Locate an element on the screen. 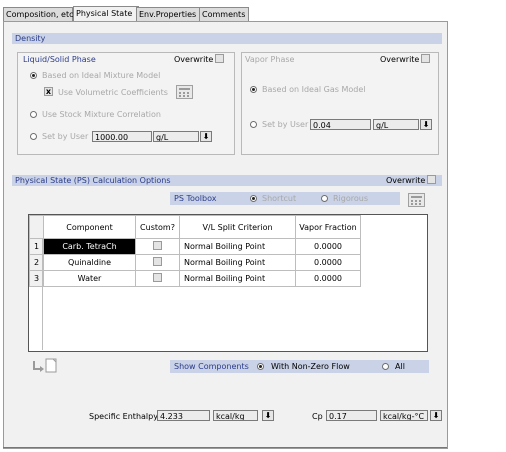  tab-composition: Composition, etc. is located at coordinates (39, 14).